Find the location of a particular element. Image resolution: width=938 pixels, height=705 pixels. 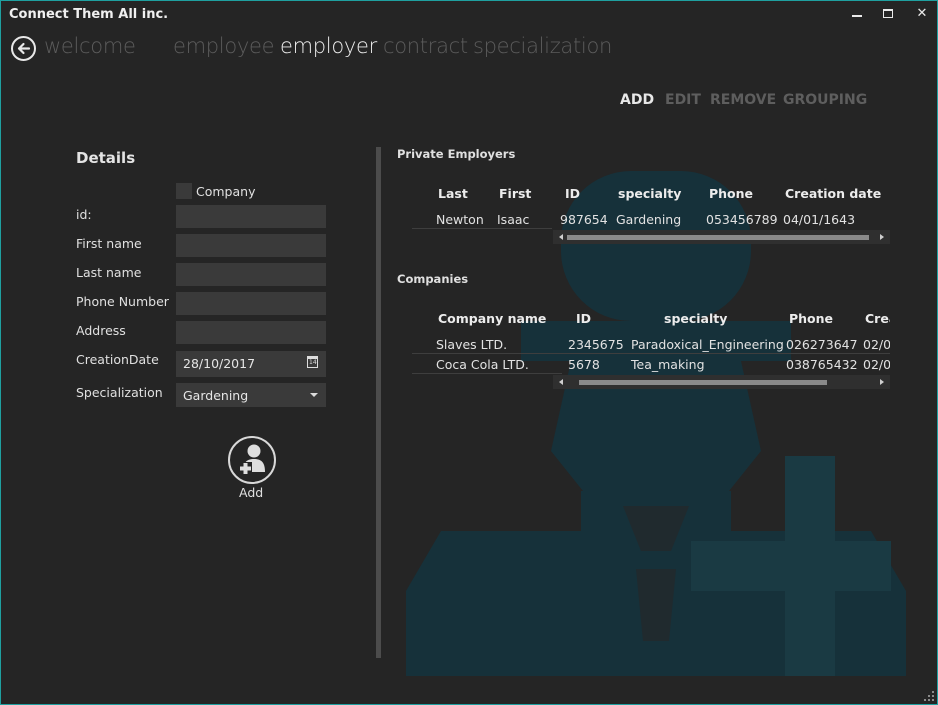

companies-title: Companies is located at coordinates (433, 279).